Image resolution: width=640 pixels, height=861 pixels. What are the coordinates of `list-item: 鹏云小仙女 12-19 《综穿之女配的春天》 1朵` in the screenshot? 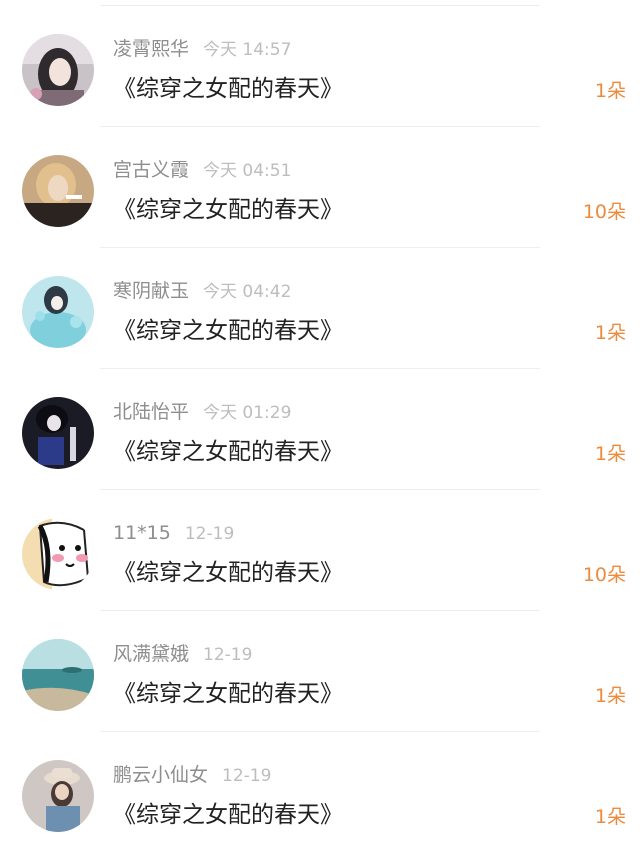 It's located at (320, 792).